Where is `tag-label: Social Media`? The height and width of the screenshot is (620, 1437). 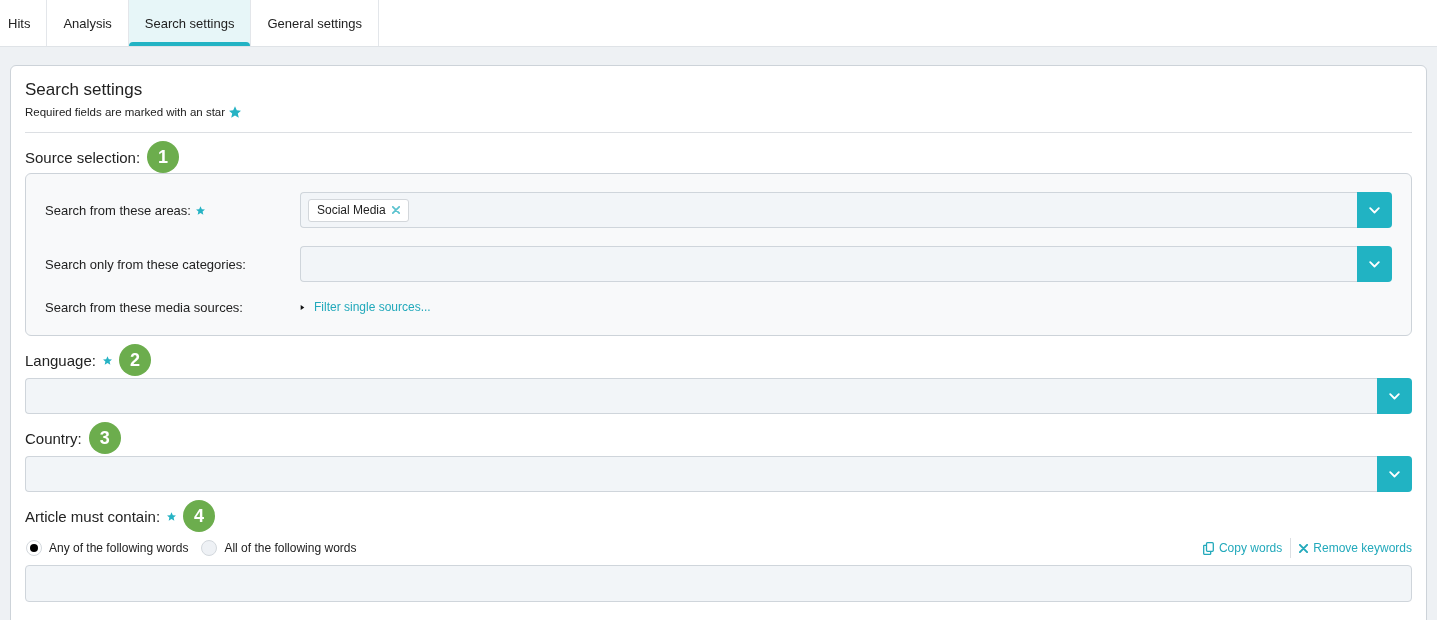 tag-label: Social Media is located at coordinates (351, 210).